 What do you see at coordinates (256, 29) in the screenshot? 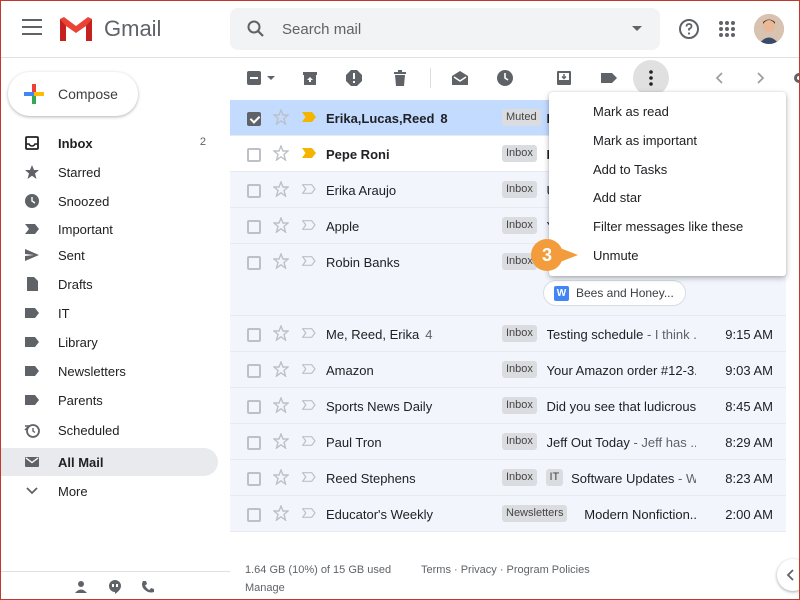
I see `search-icon` at bounding box center [256, 29].